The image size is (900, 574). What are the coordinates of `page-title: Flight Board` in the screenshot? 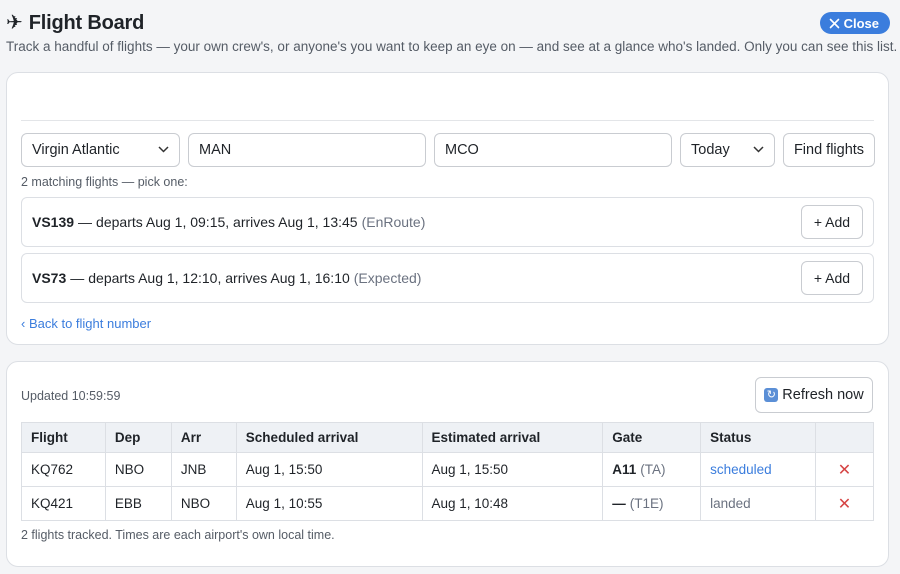 It's located at (86, 22).